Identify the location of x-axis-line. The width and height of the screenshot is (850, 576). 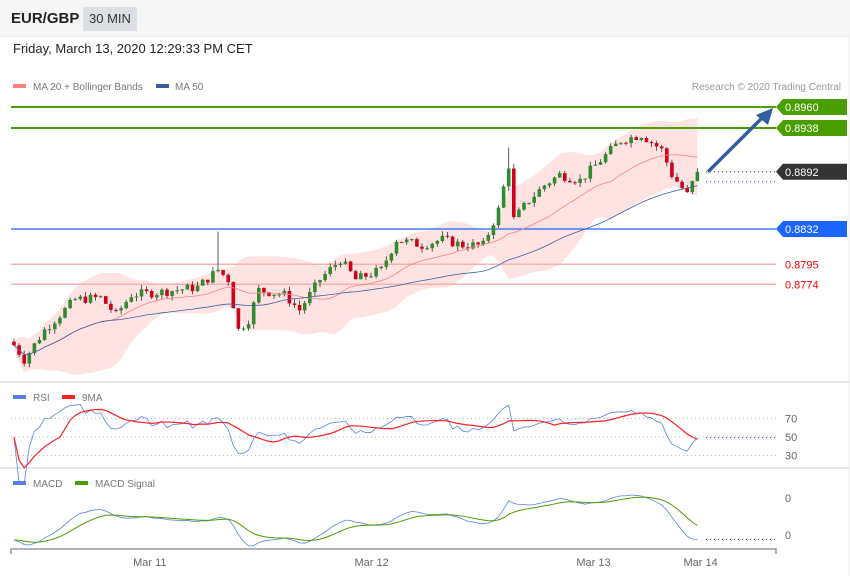
(393, 551).